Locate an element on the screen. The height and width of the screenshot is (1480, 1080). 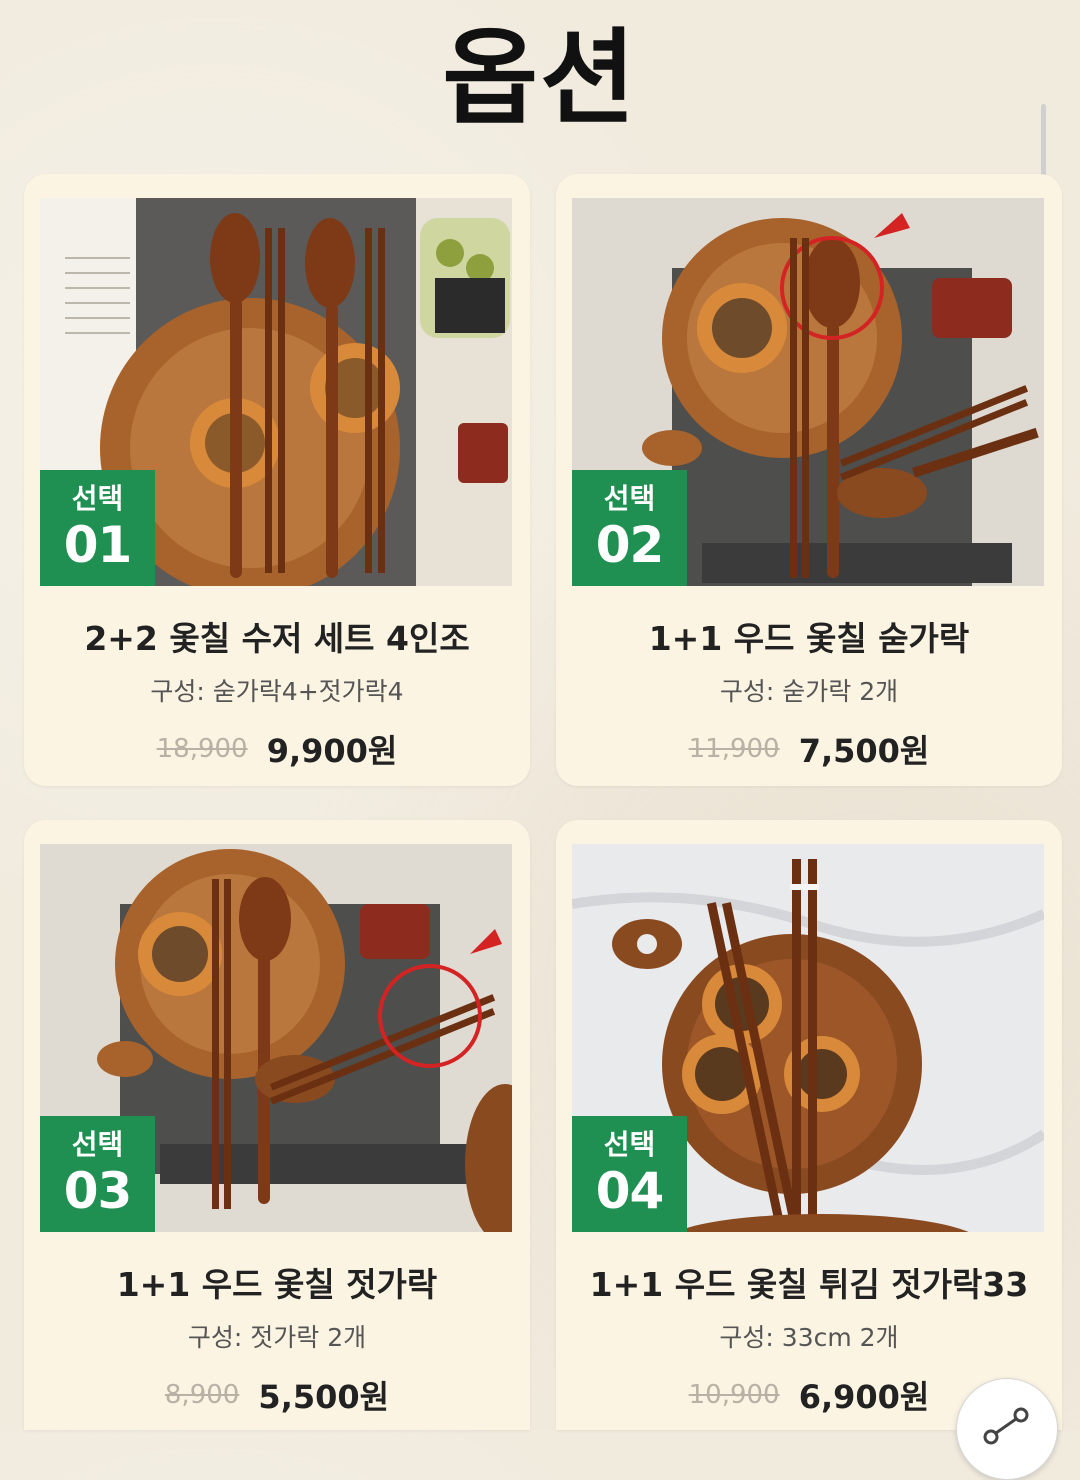
badge-number: 01 is located at coordinates (98, 545).